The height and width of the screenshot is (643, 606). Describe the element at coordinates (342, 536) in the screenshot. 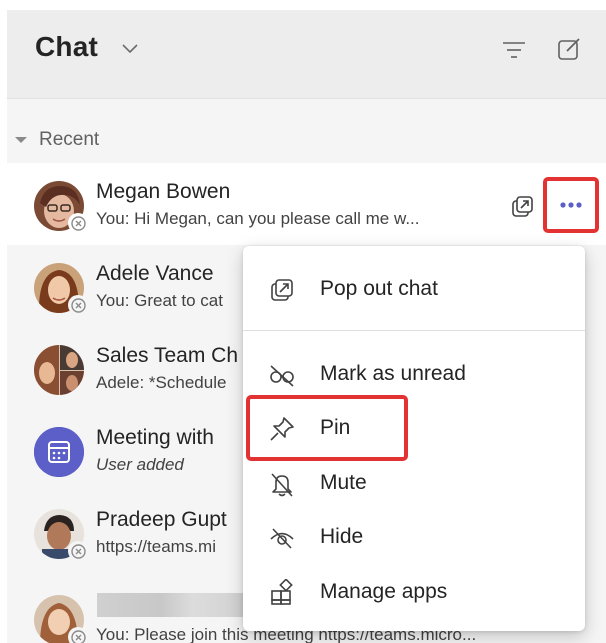

I see `menu-item-label: Hide` at that location.